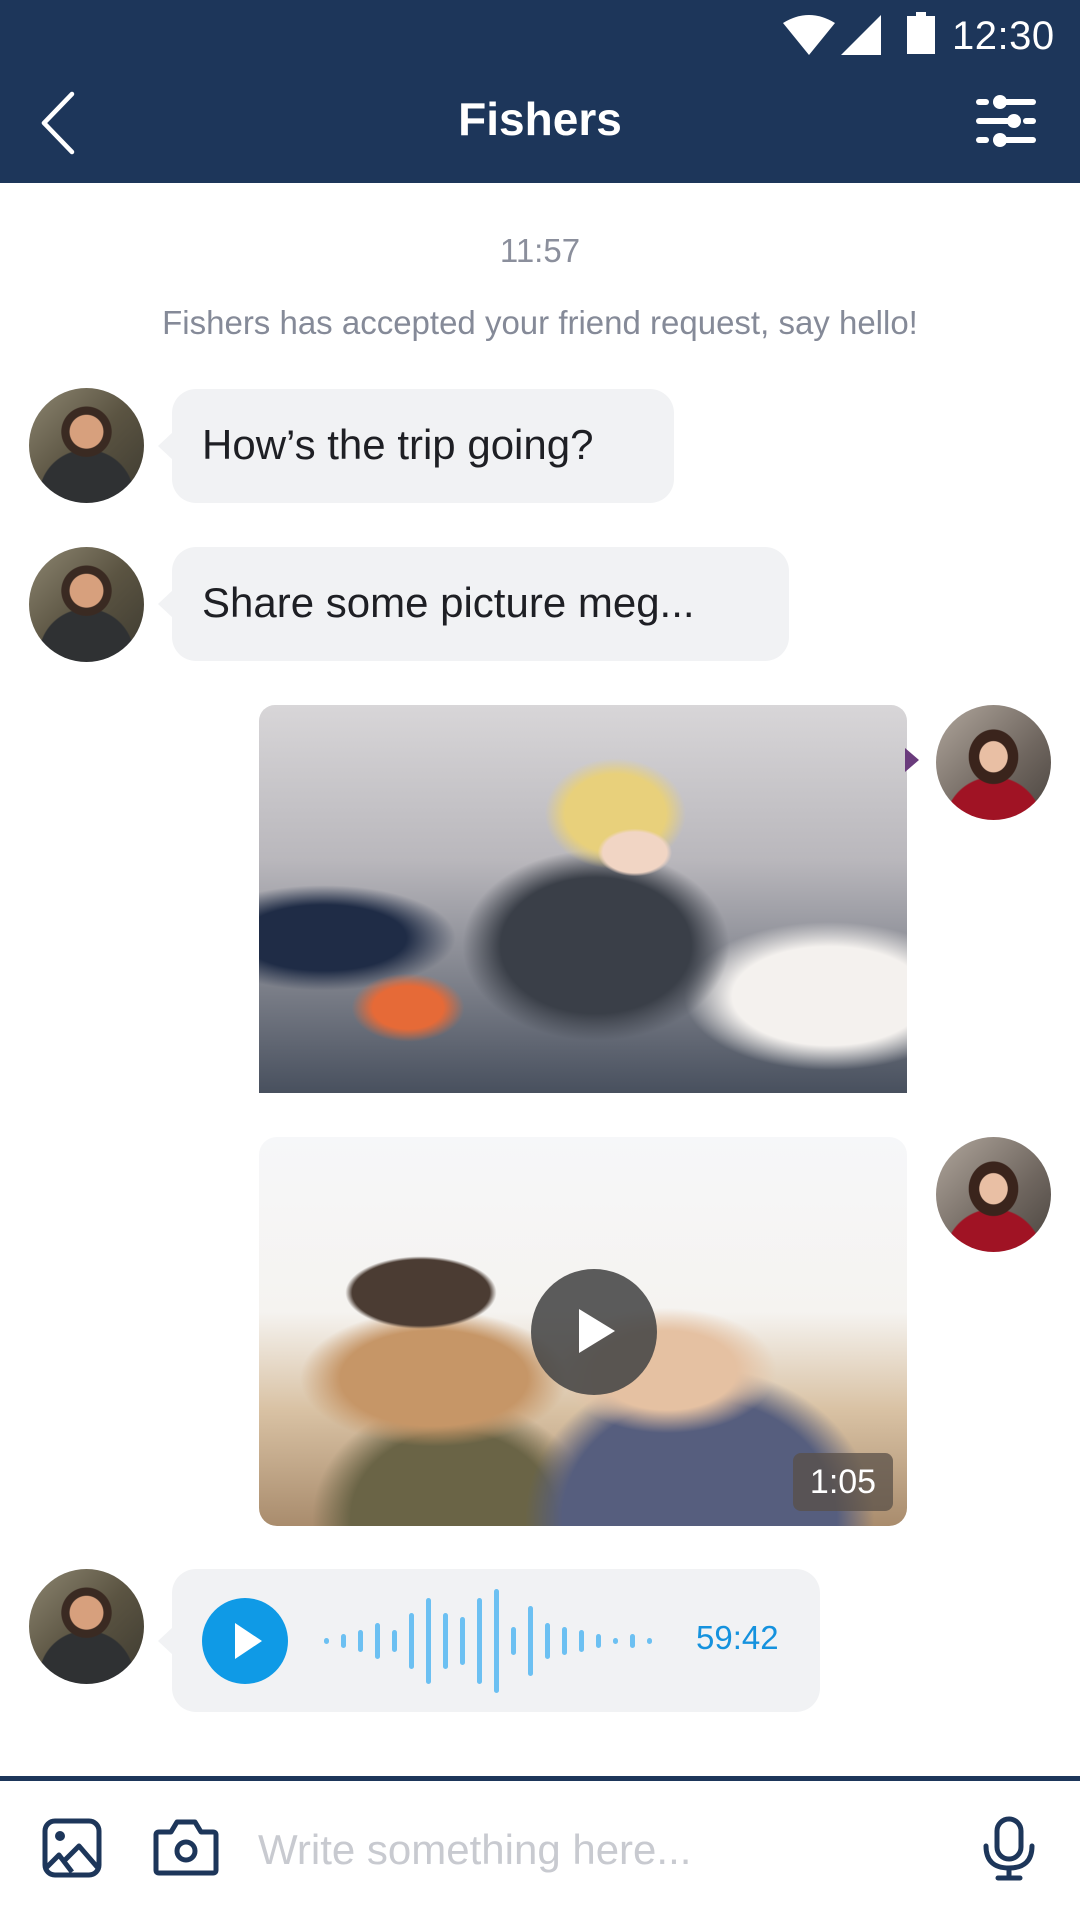 The width and height of the screenshot is (1080, 1920). Describe the element at coordinates (921, 33) in the screenshot. I see `battery-icon` at that location.